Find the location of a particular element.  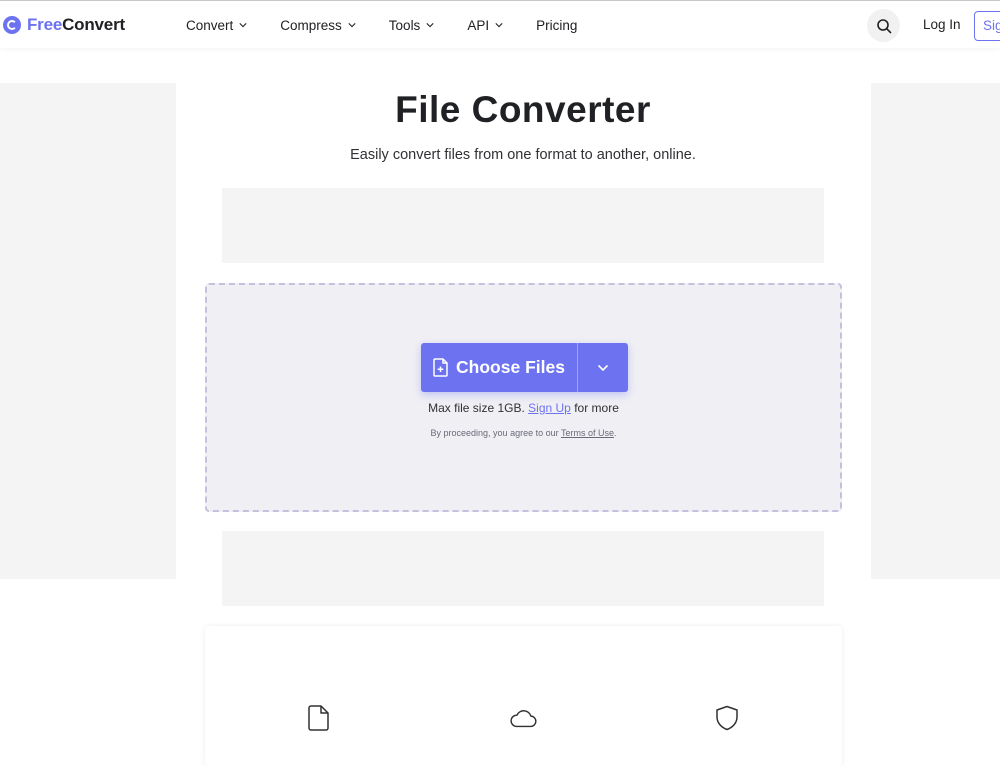

bottom-ad-banner is located at coordinates (523, 568).